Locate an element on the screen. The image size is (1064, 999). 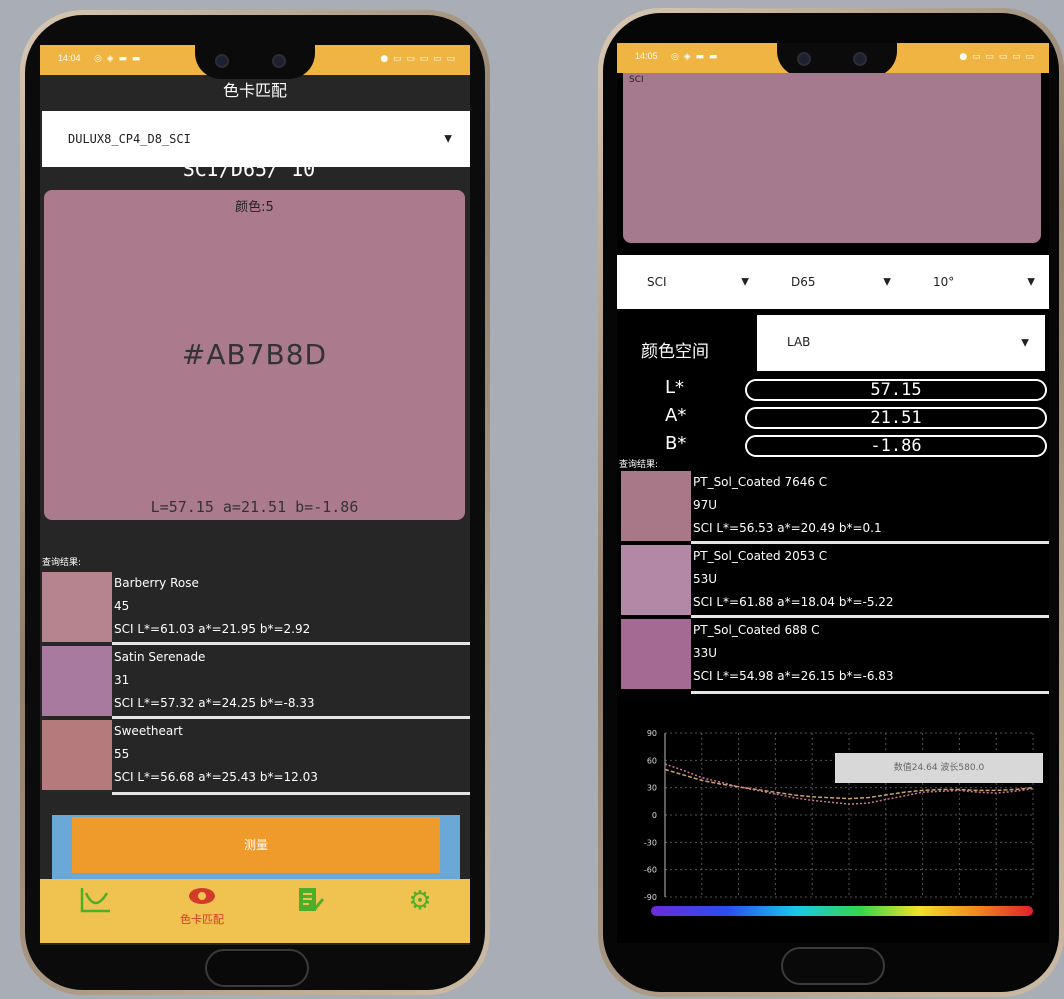
gear-icon: ⚙ is located at coordinates (420, 901).